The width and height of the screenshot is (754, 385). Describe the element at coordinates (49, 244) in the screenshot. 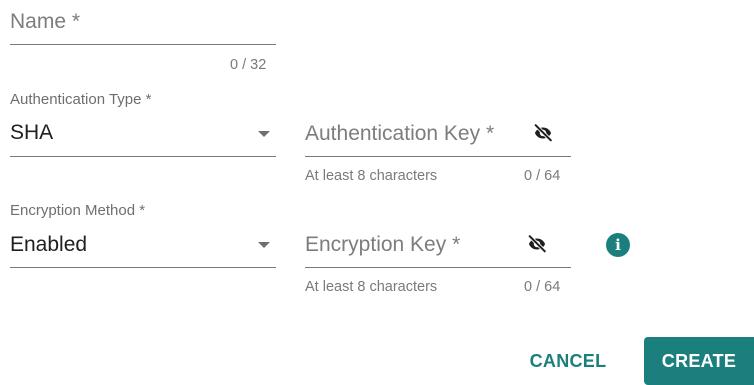

I see `encryption-method-value: Enabled` at that location.